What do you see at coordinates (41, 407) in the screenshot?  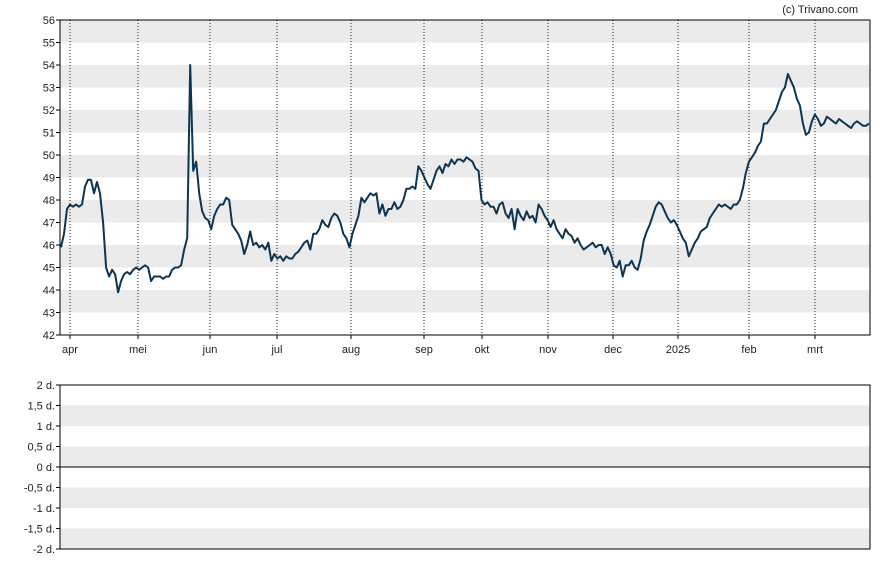 I see `y-tick-label: 1,5 d.` at bounding box center [41, 407].